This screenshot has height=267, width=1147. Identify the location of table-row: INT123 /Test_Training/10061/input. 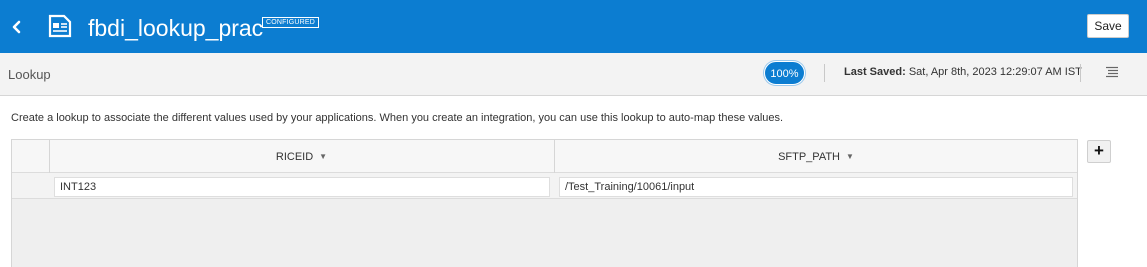
(544, 186).